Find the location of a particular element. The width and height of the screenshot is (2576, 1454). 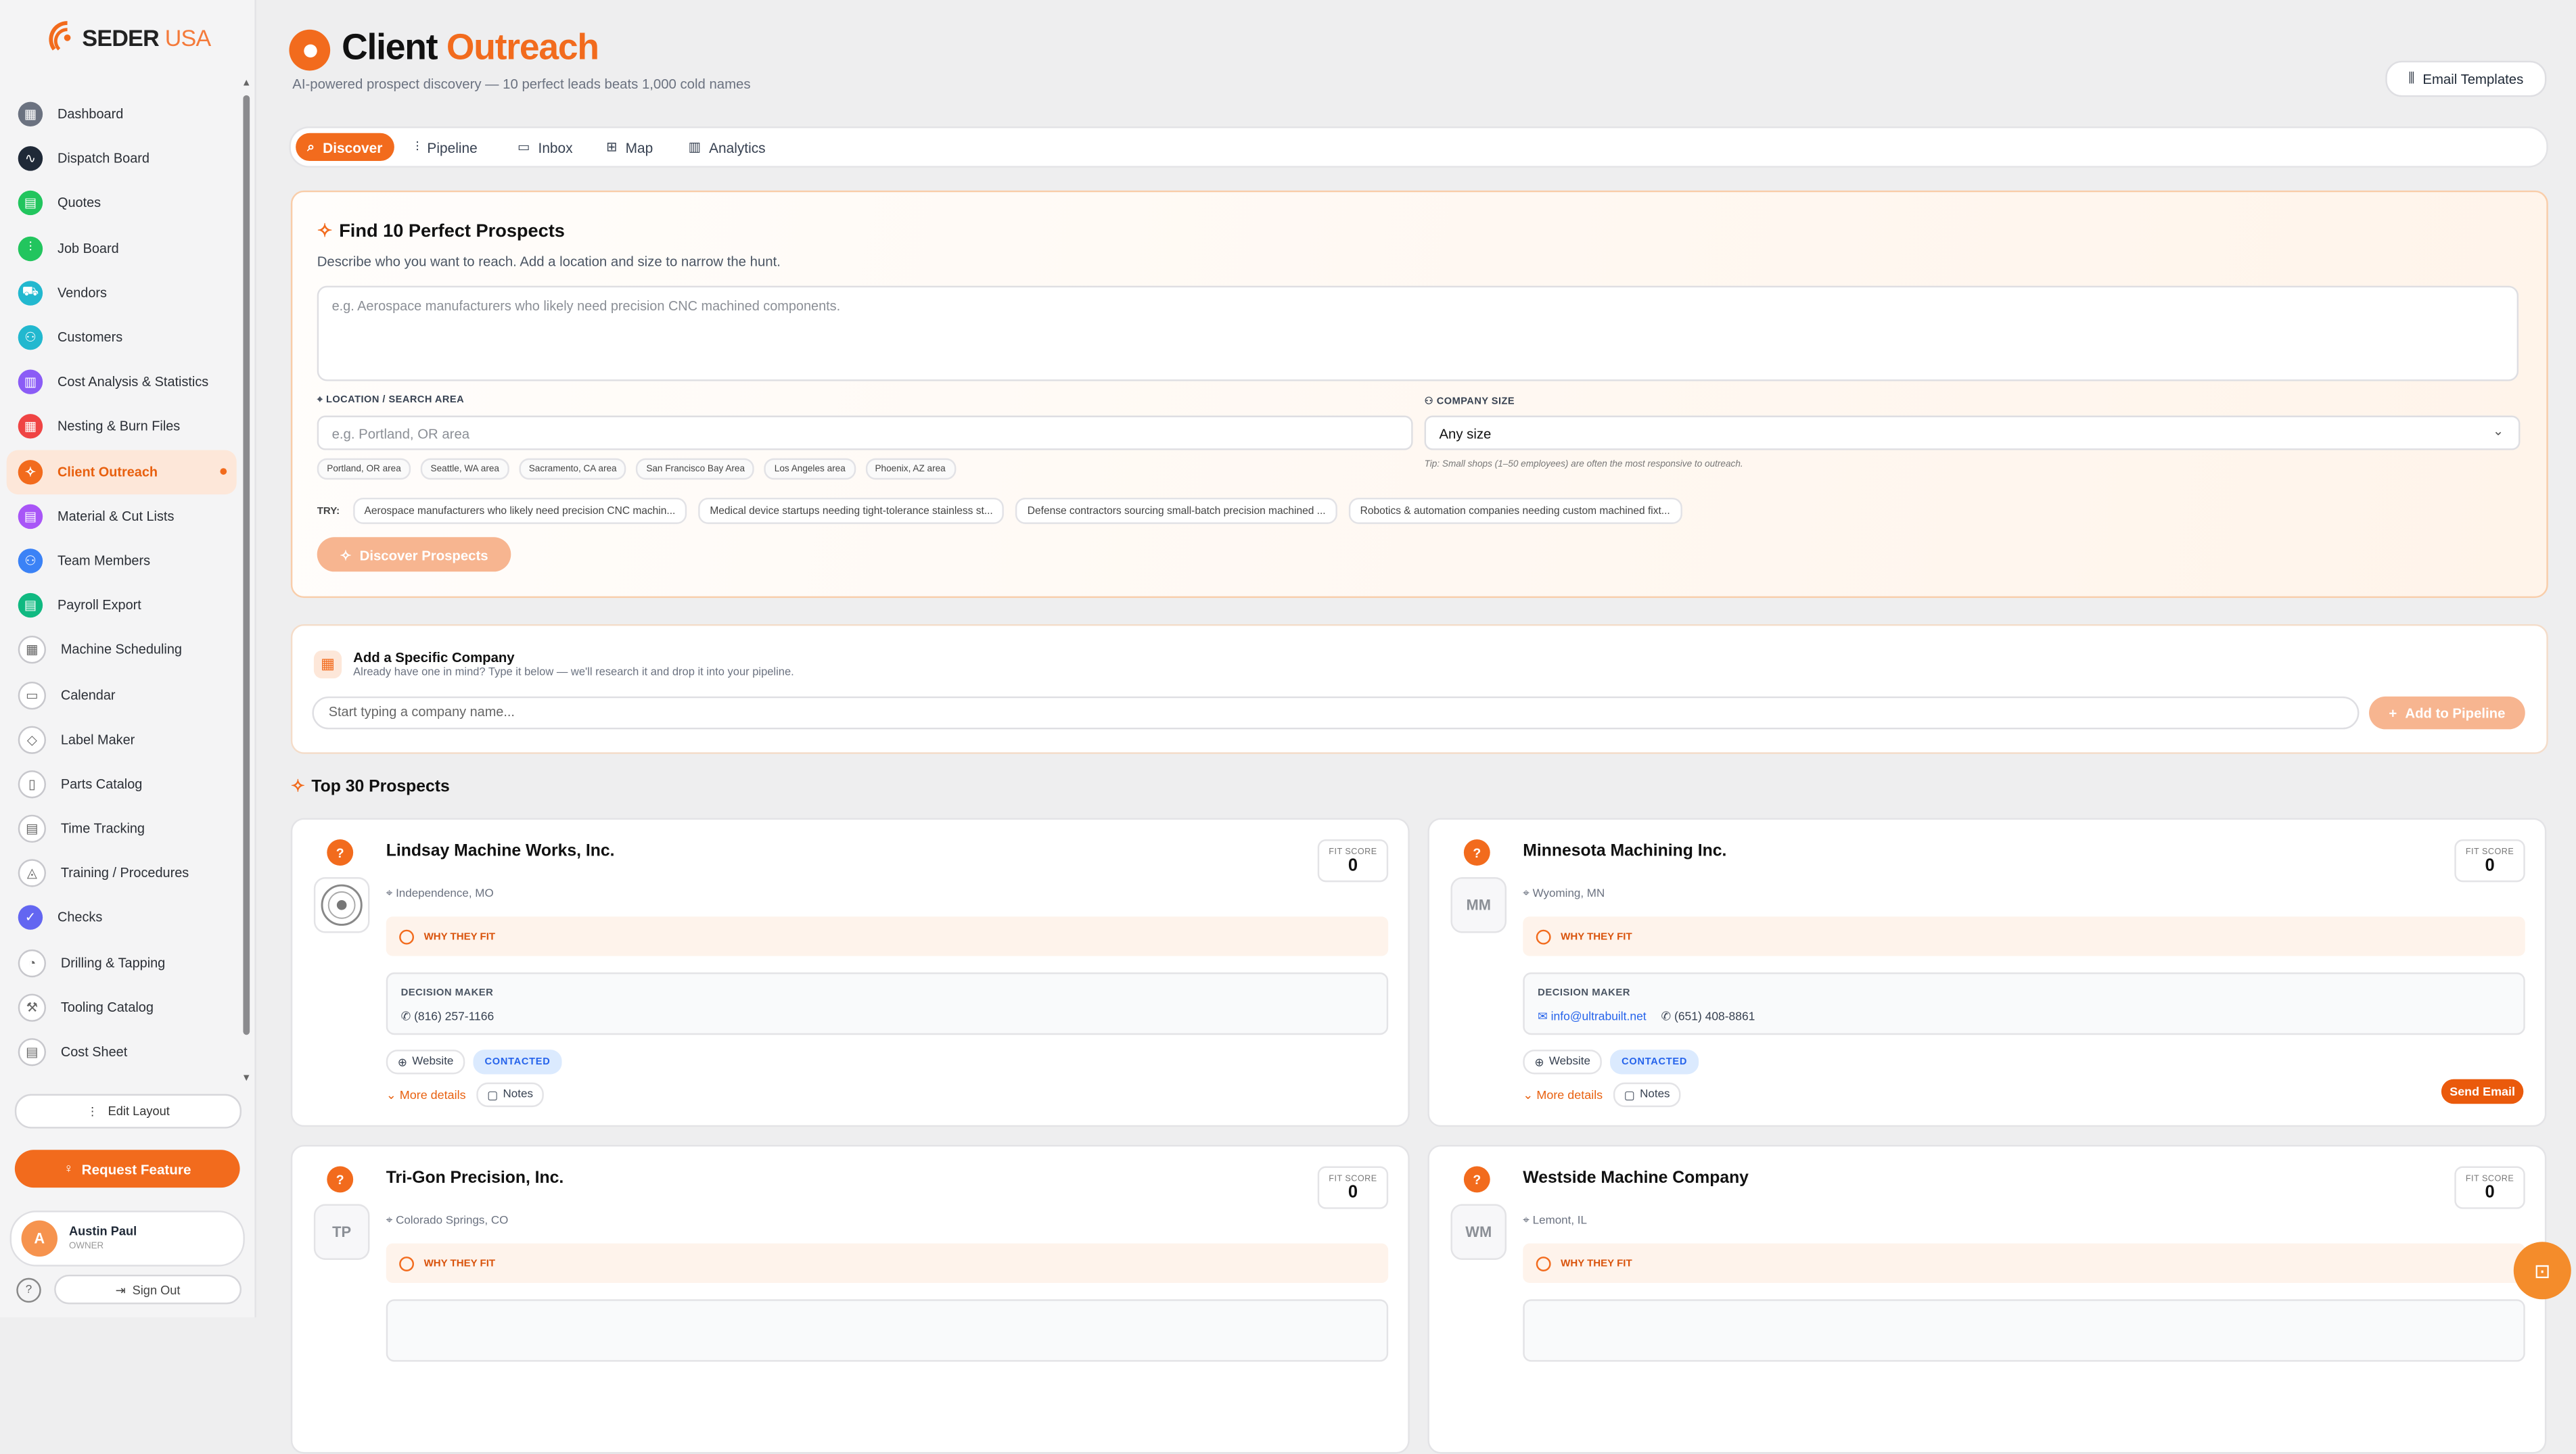

tab-pipeline: ⫶ Pipeline is located at coordinates (446, 147).